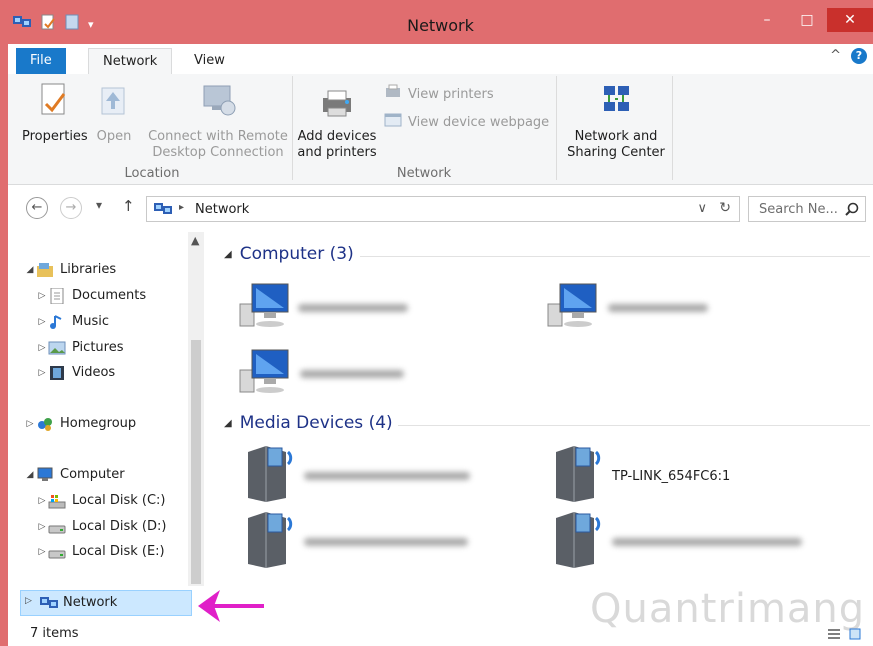 This screenshot has width=873, height=646. What do you see at coordinates (41, 61) in the screenshot?
I see `tab-file: File` at bounding box center [41, 61].